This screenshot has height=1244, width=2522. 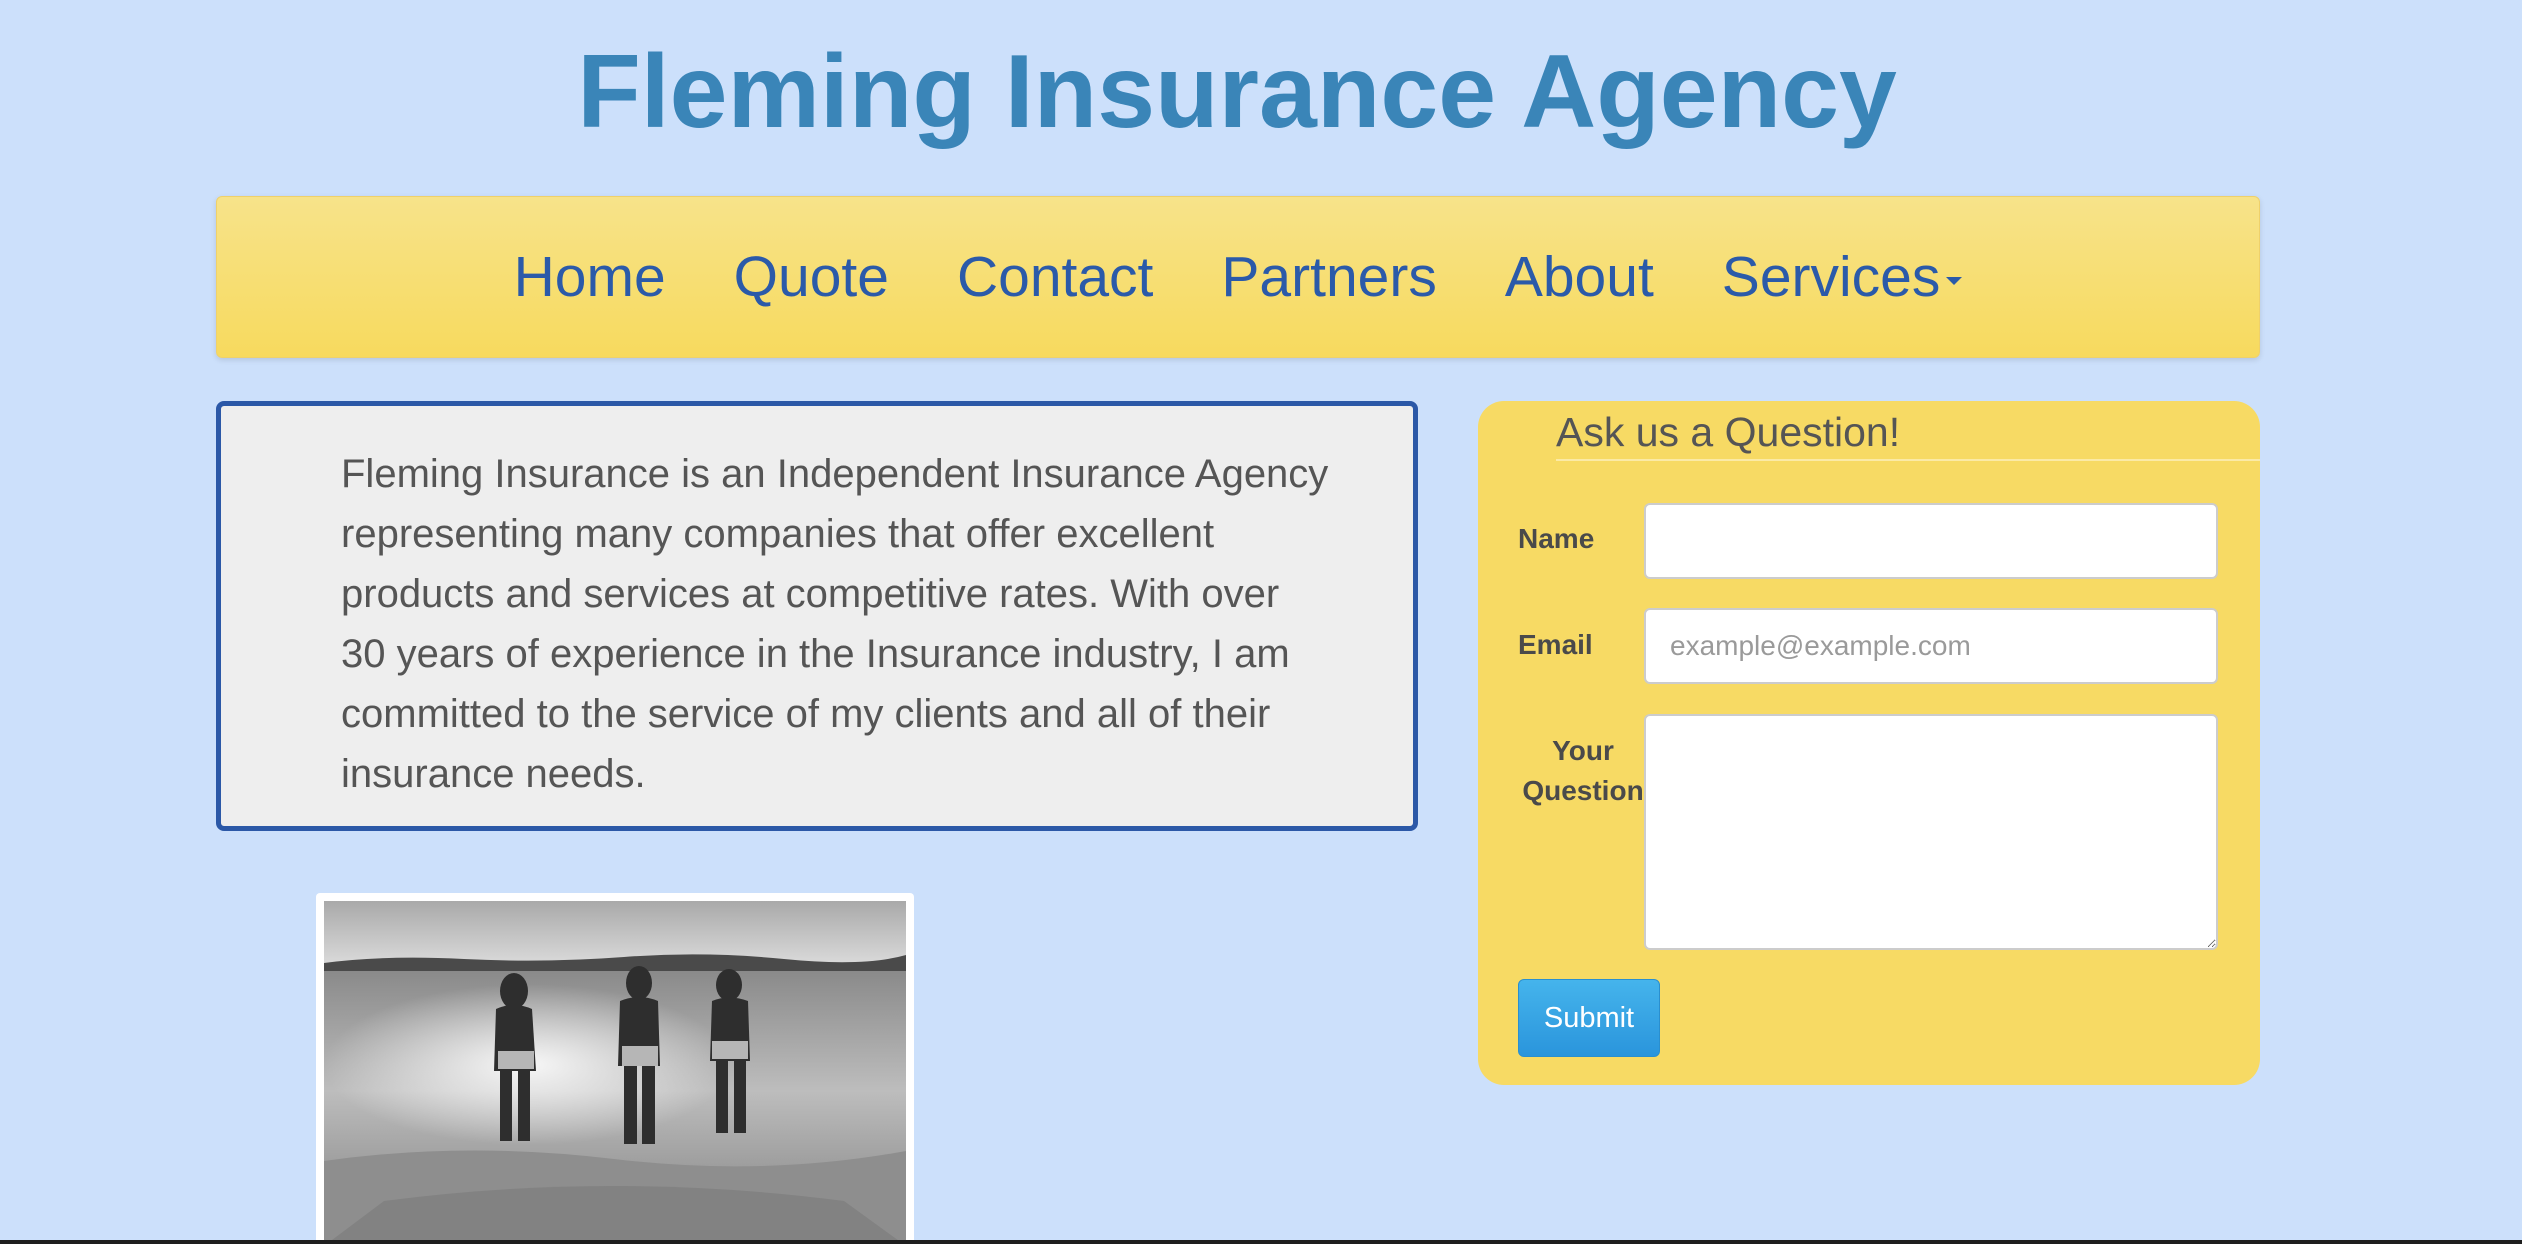 I want to click on submit-button: Submit, so click(x=1589, y=1018).